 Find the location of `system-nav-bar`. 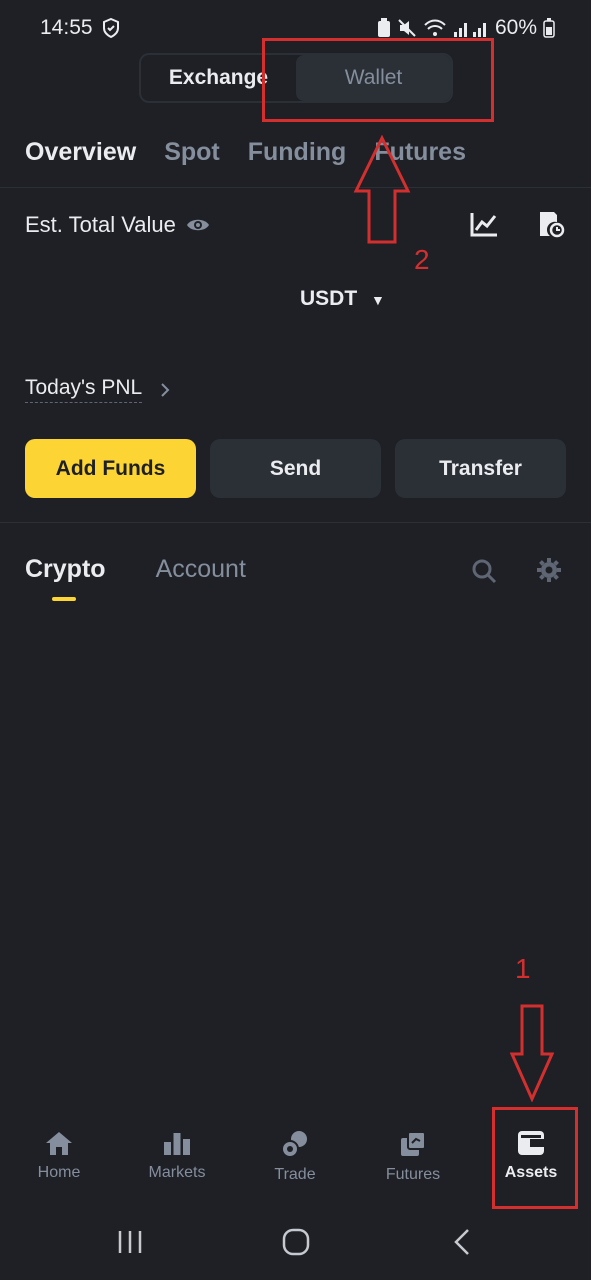

system-nav-bar is located at coordinates (295, 1242).